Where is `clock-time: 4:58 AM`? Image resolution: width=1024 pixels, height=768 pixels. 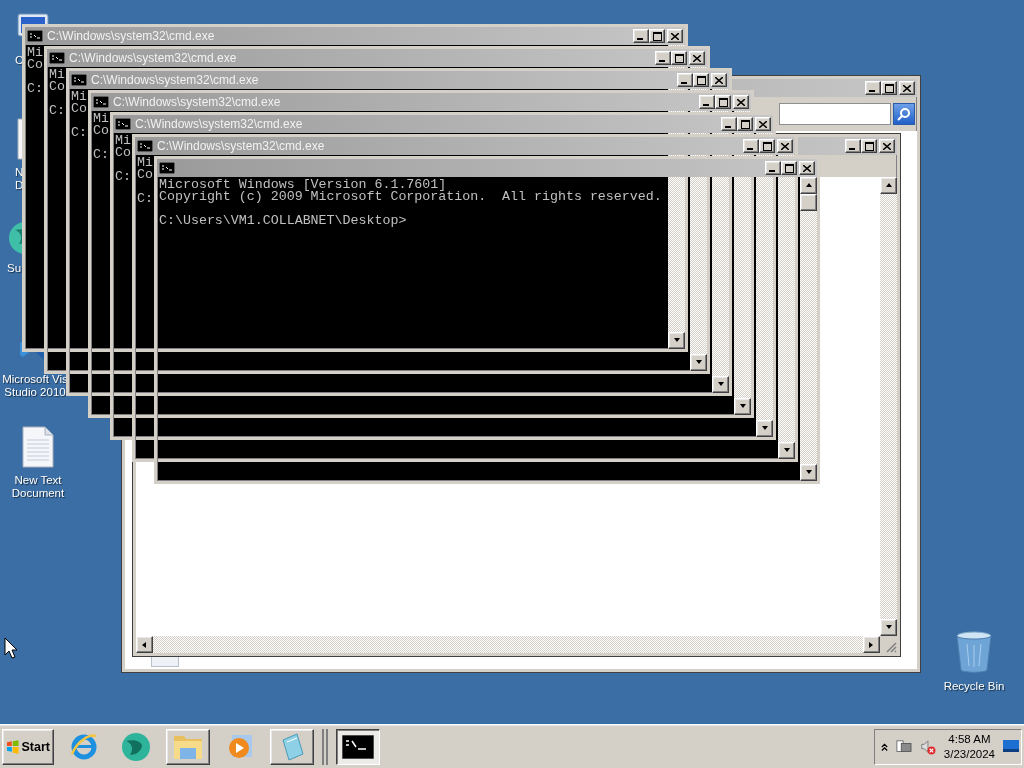
clock-time: 4:58 AM is located at coordinates (969, 739).